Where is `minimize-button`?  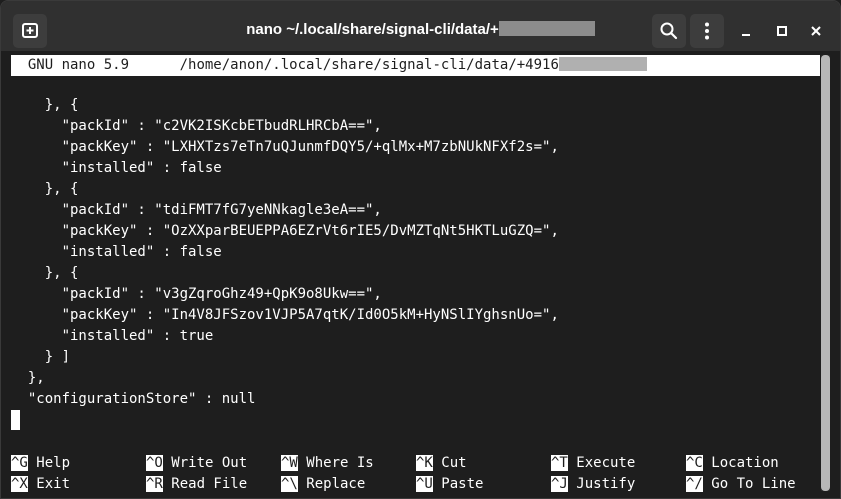
minimize-button is located at coordinates (746, 31).